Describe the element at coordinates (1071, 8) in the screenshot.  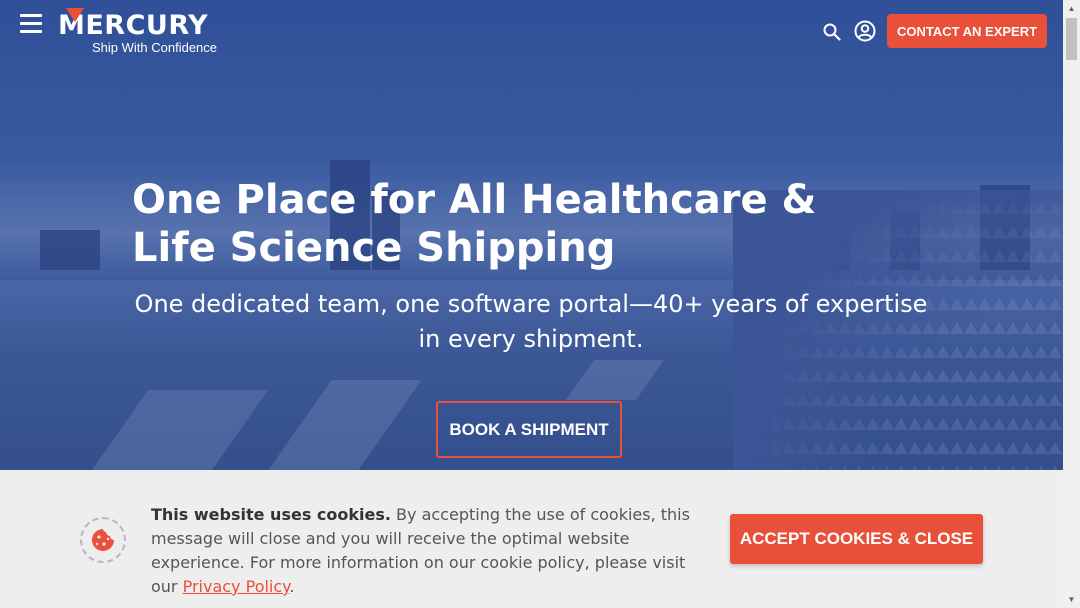
I see `scroll-up-arrow-icon: ▲` at that location.